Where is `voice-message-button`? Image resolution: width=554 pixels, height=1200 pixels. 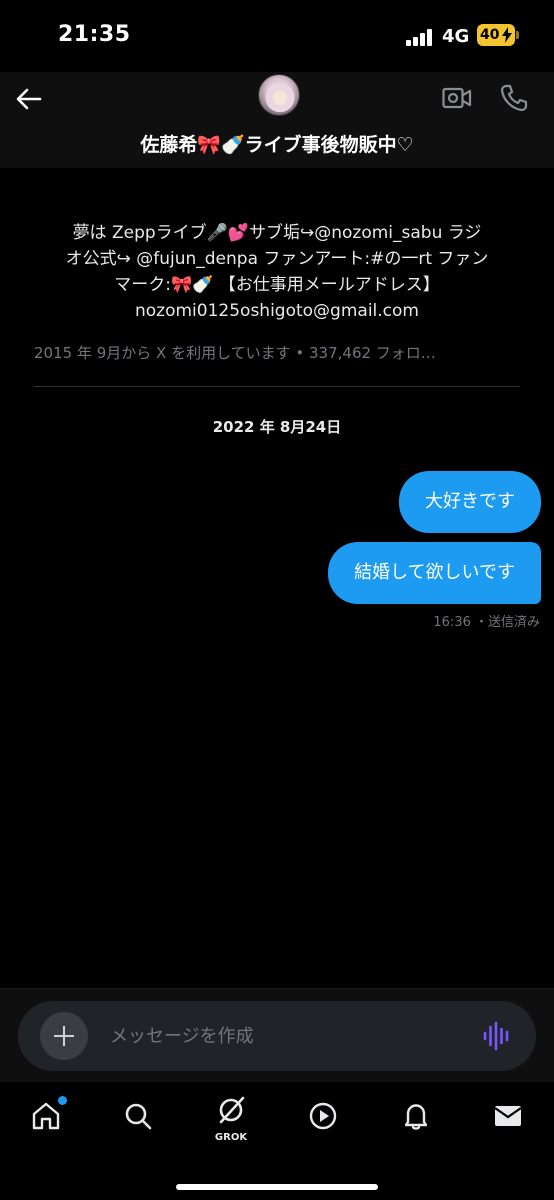 voice-message-button is located at coordinates (497, 1036).